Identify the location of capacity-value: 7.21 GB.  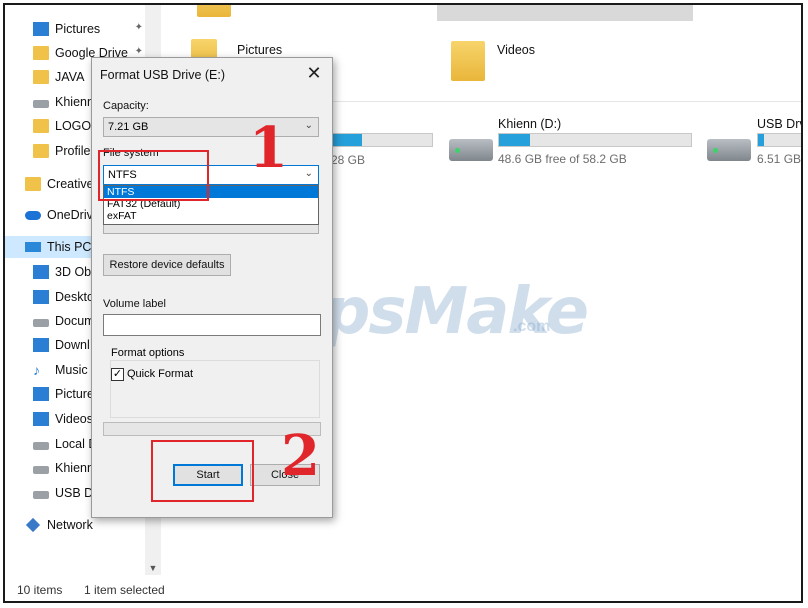
(128, 127).